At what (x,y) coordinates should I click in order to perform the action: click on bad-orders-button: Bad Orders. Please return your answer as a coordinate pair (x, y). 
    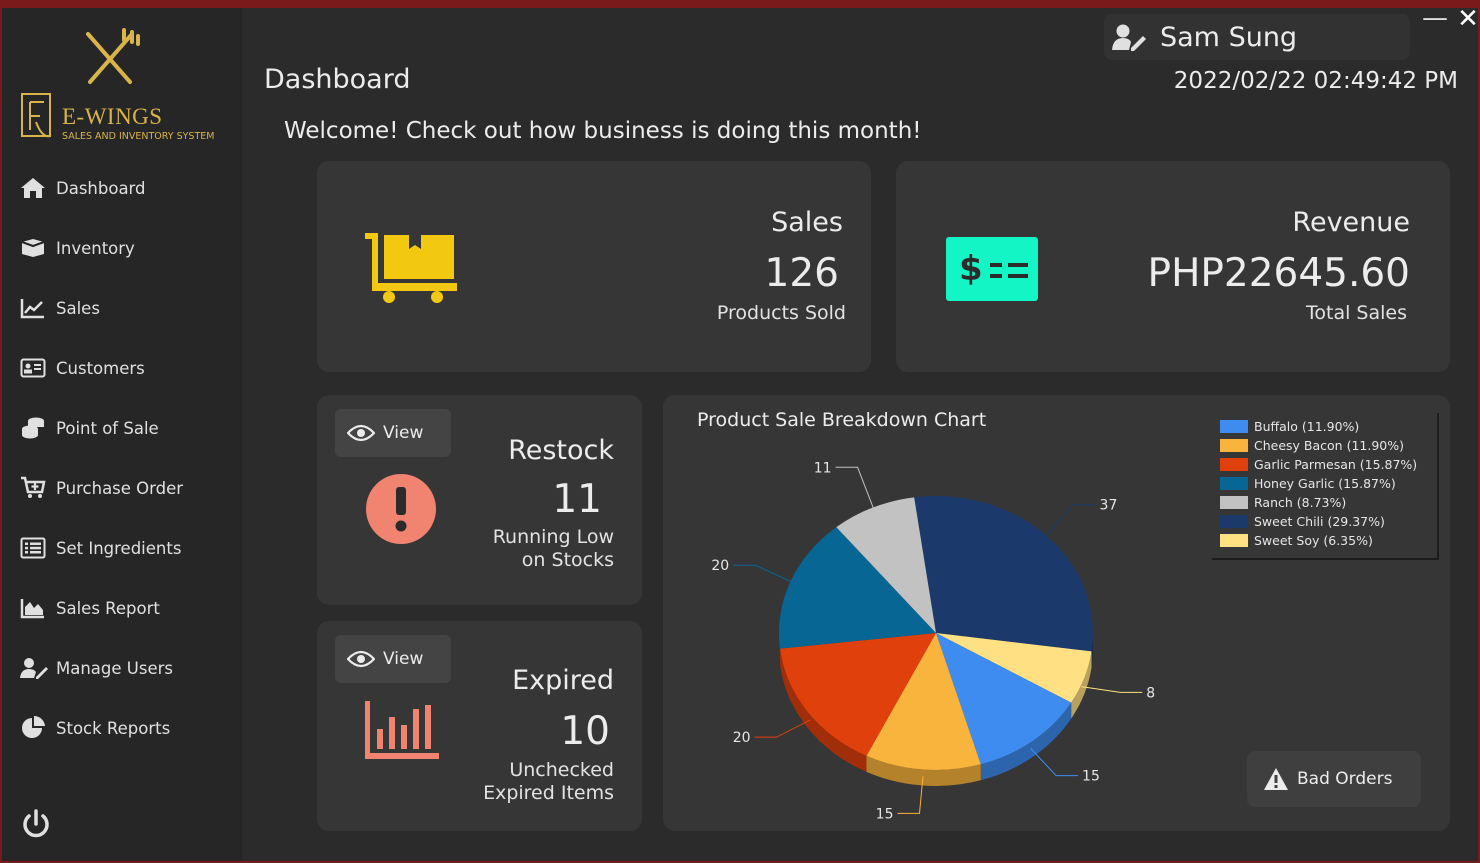
    Looking at the image, I should click on (1334, 779).